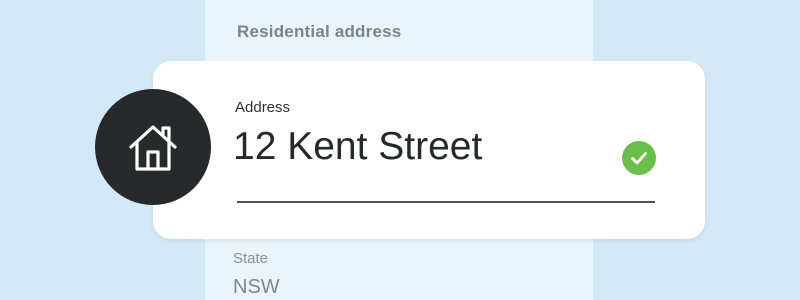 This screenshot has height=300, width=800. What do you see at coordinates (263, 107) in the screenshot?
I see `address-label: Address` at bounding box center [263, 107].